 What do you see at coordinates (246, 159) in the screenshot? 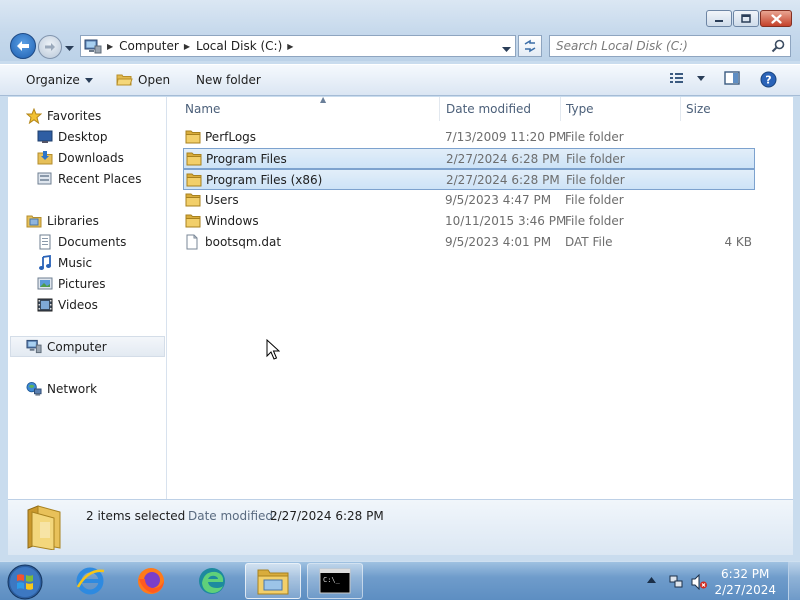
I see `file-name: Program Files` at bounding box center [246, 159].